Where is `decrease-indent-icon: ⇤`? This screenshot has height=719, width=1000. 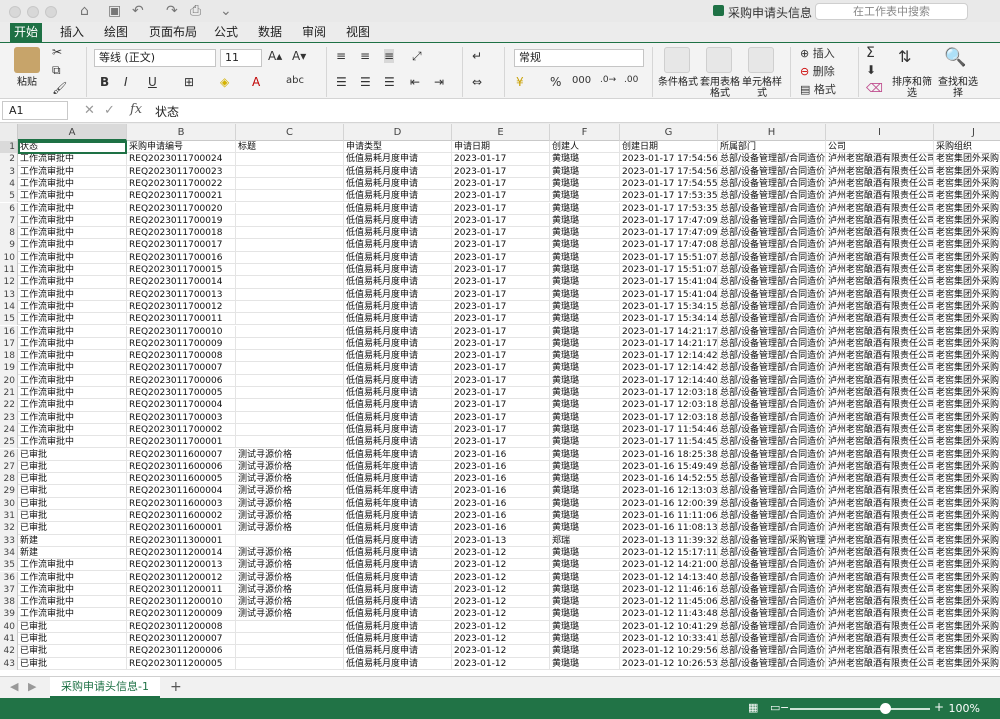 decrease-indent-icon: ⇤ is located at coordinates (415, 82).